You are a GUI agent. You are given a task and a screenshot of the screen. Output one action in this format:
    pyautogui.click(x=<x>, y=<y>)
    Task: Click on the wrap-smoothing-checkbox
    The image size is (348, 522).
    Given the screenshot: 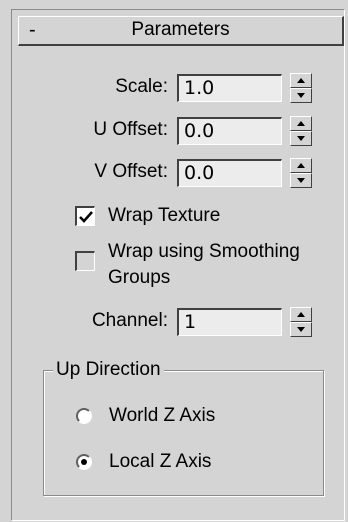 What is the action you would take?
    pyautogui.click(x=85, y=261)
    